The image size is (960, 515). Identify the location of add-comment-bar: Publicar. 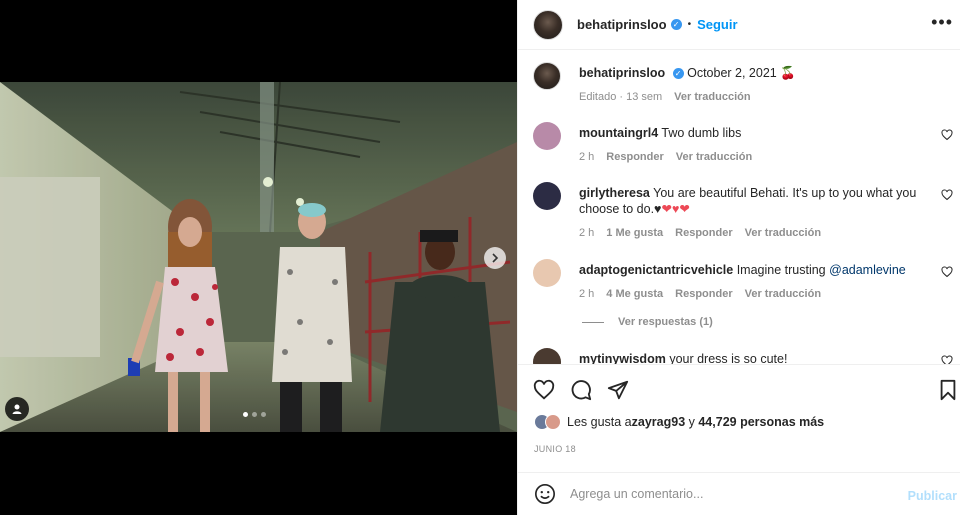
(739, 493).